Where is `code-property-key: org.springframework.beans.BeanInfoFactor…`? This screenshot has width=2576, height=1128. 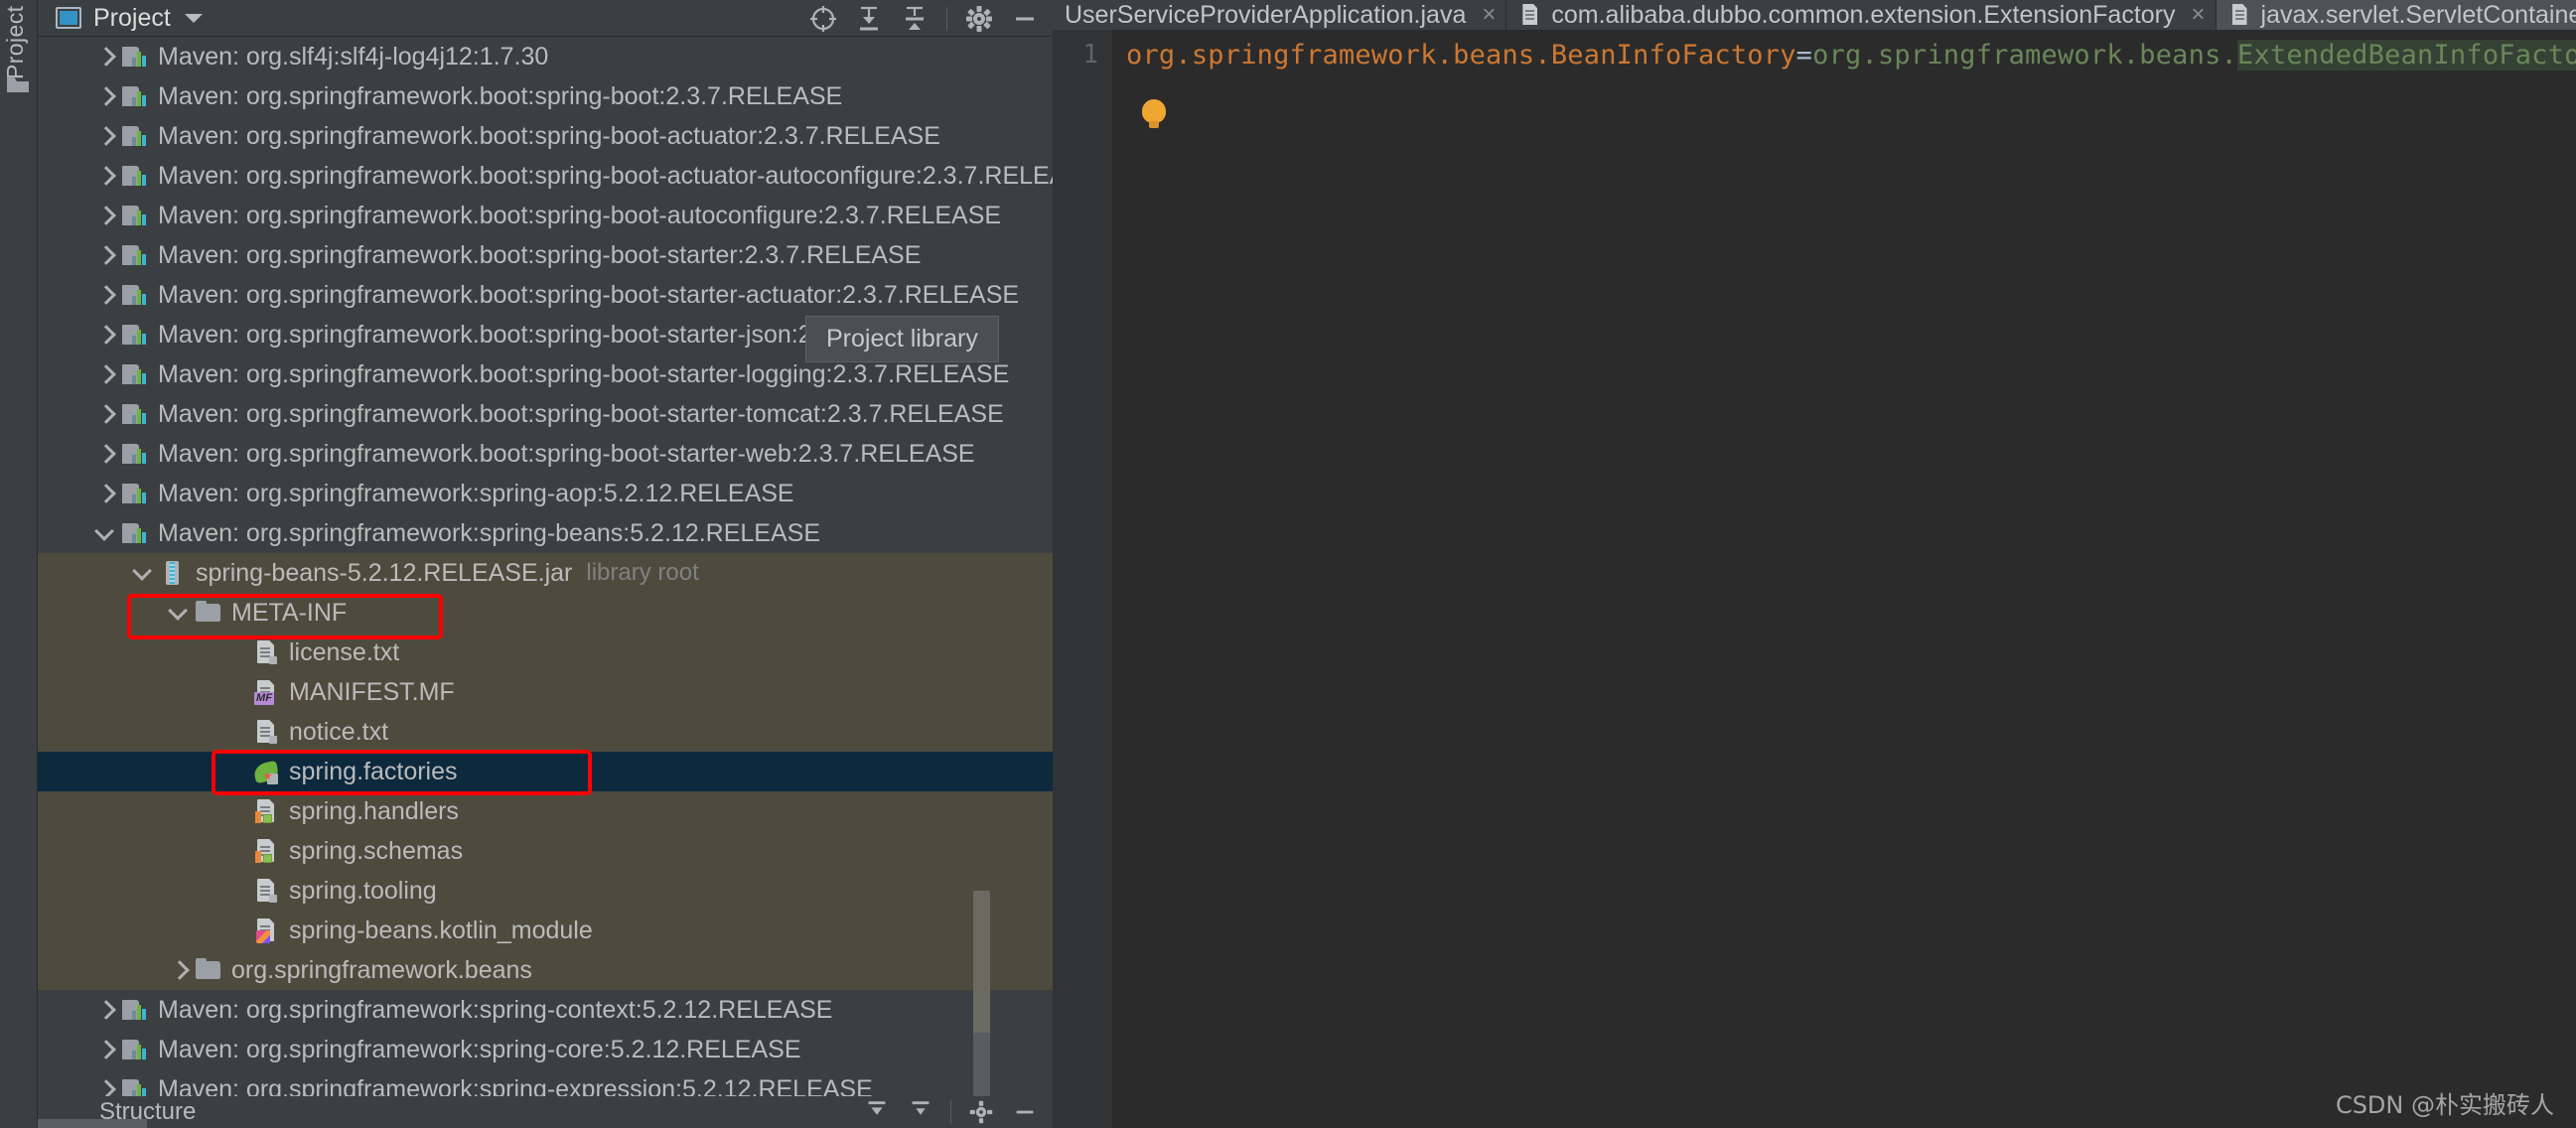 code-property-key: org.springframework.beans.BeanInfoFactor… is located at coordinates (1461, 55).